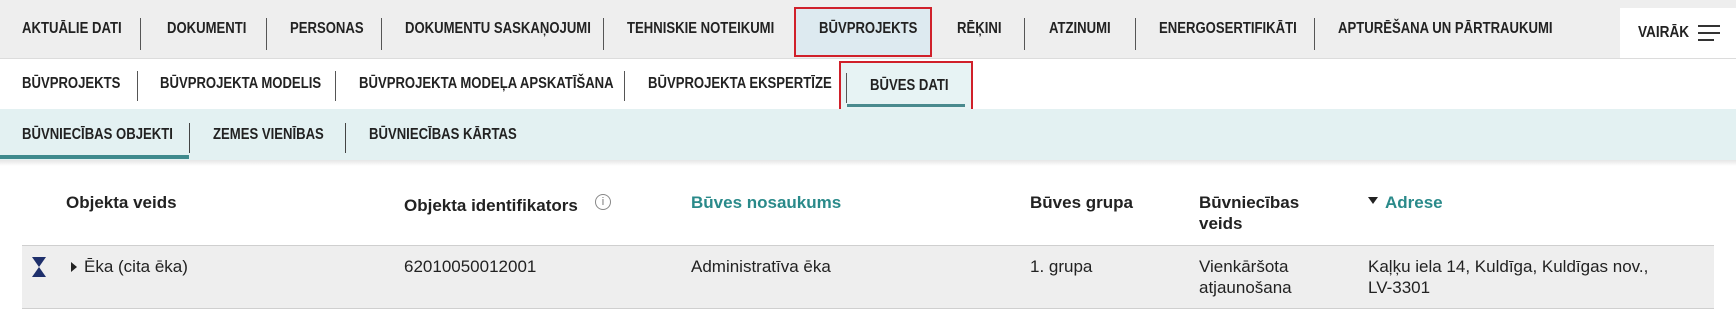 This screenshot has height=314, width=1736. Describe the element at coordinates (1249, 213) in the screenshot. I see `col-header-buvniecibas-veids: Būvniecības veids` at that location.